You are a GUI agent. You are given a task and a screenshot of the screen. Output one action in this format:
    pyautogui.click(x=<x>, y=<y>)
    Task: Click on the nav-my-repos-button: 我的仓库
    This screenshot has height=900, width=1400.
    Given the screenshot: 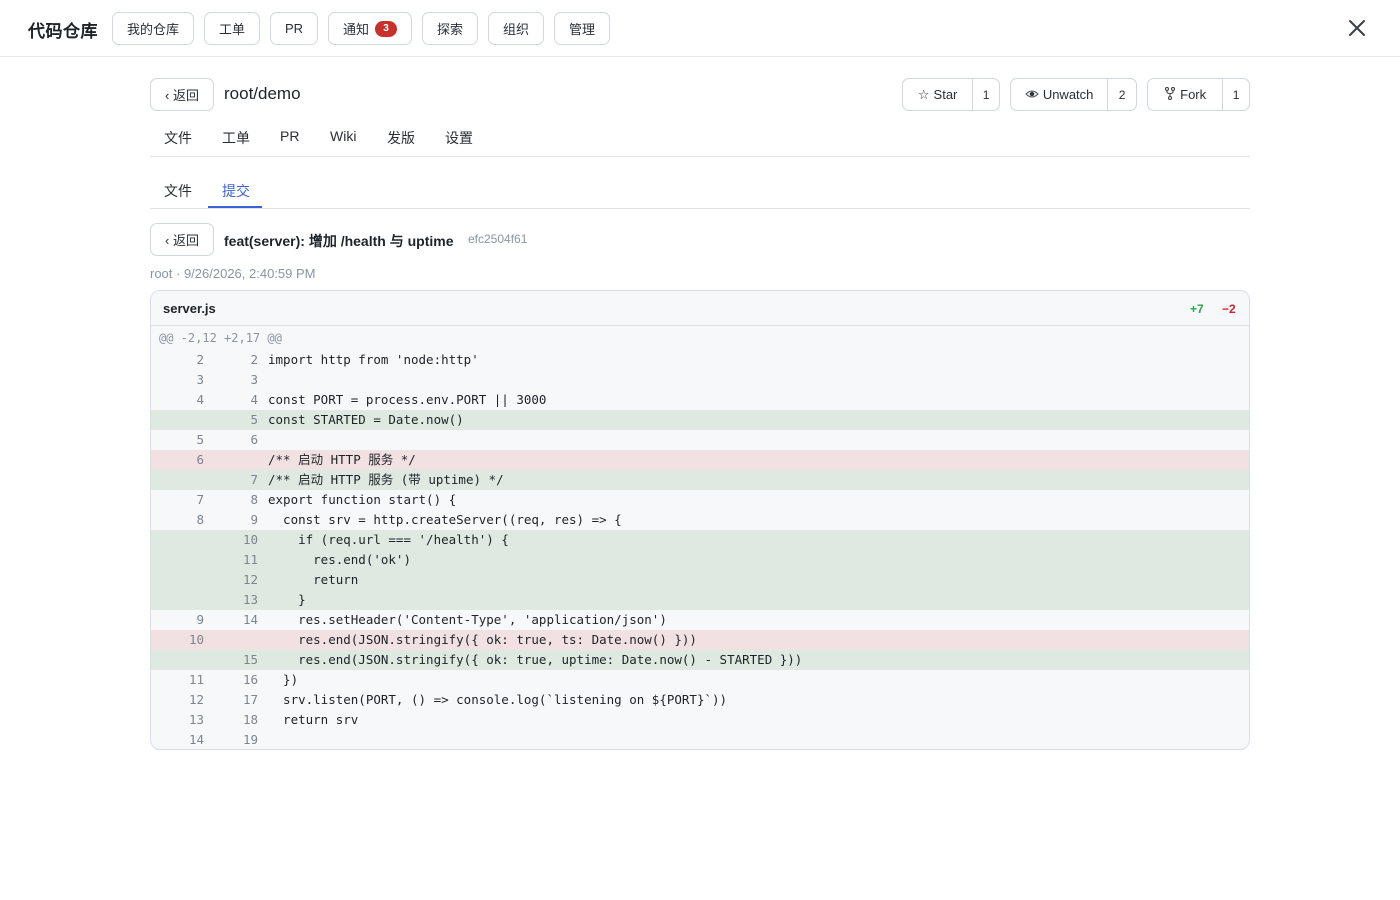 What is the action you would take?
    pyautogui.click(x=153, y=28)
    